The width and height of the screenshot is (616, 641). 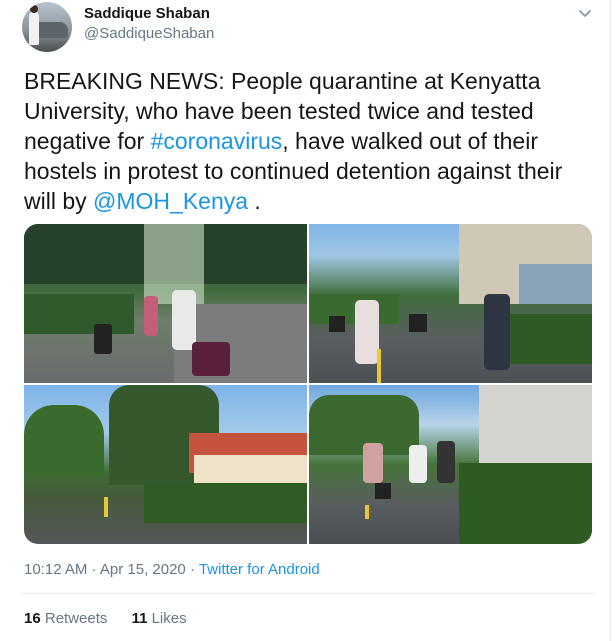 What do you see at coordinates (34, 28) in the screenshot?
I see `avatar-person` at bounding box center [34, 28].